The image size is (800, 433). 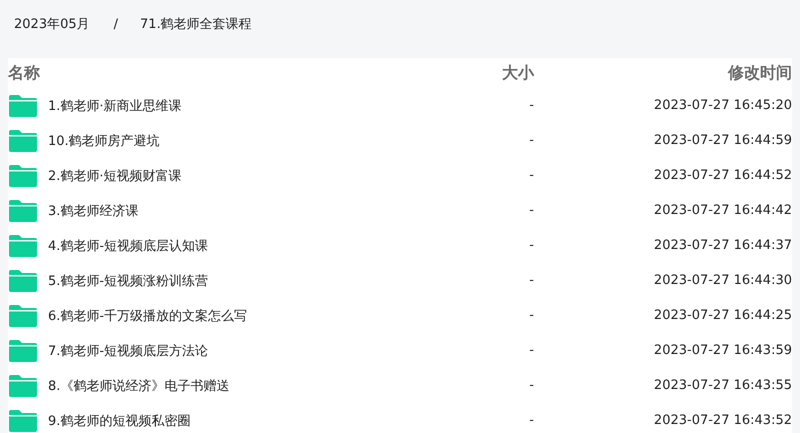 I want to click on breadcrumb-link: 71.鹤老师全套课程, so click(x=196, y=24).